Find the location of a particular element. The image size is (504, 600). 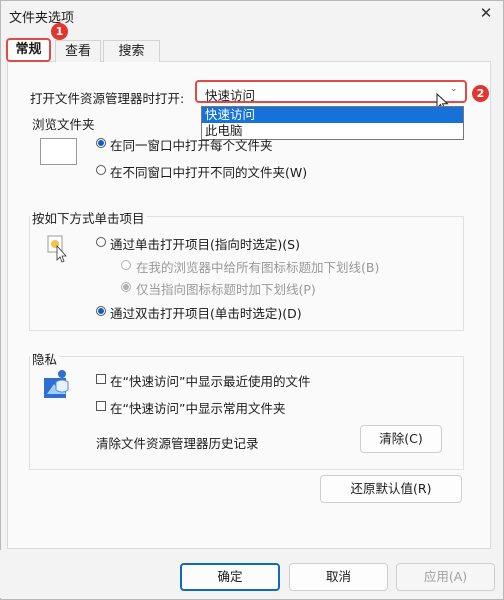

radio-double-click is located at coordinates (101, 311).